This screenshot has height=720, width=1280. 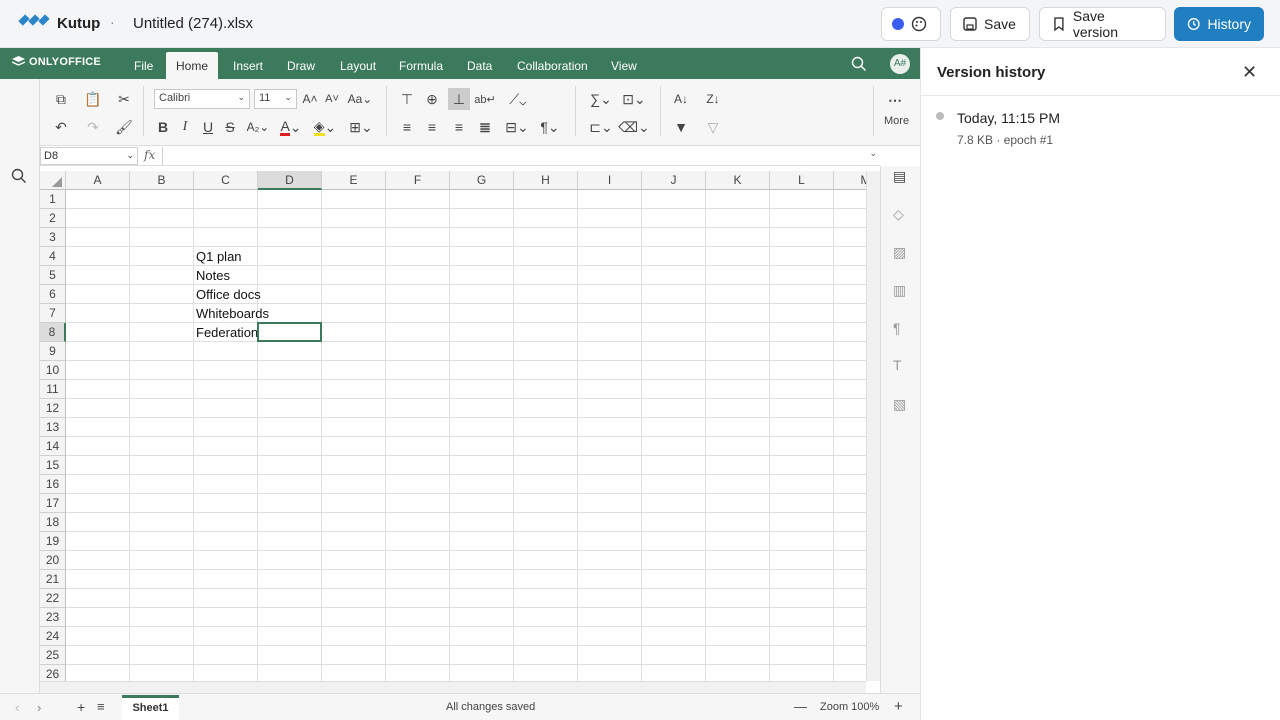 What do you see at coordinates (552, 65) in the screenshot?
I see `tab-collaboration: Collaboration` at bounding box center [552, 65].